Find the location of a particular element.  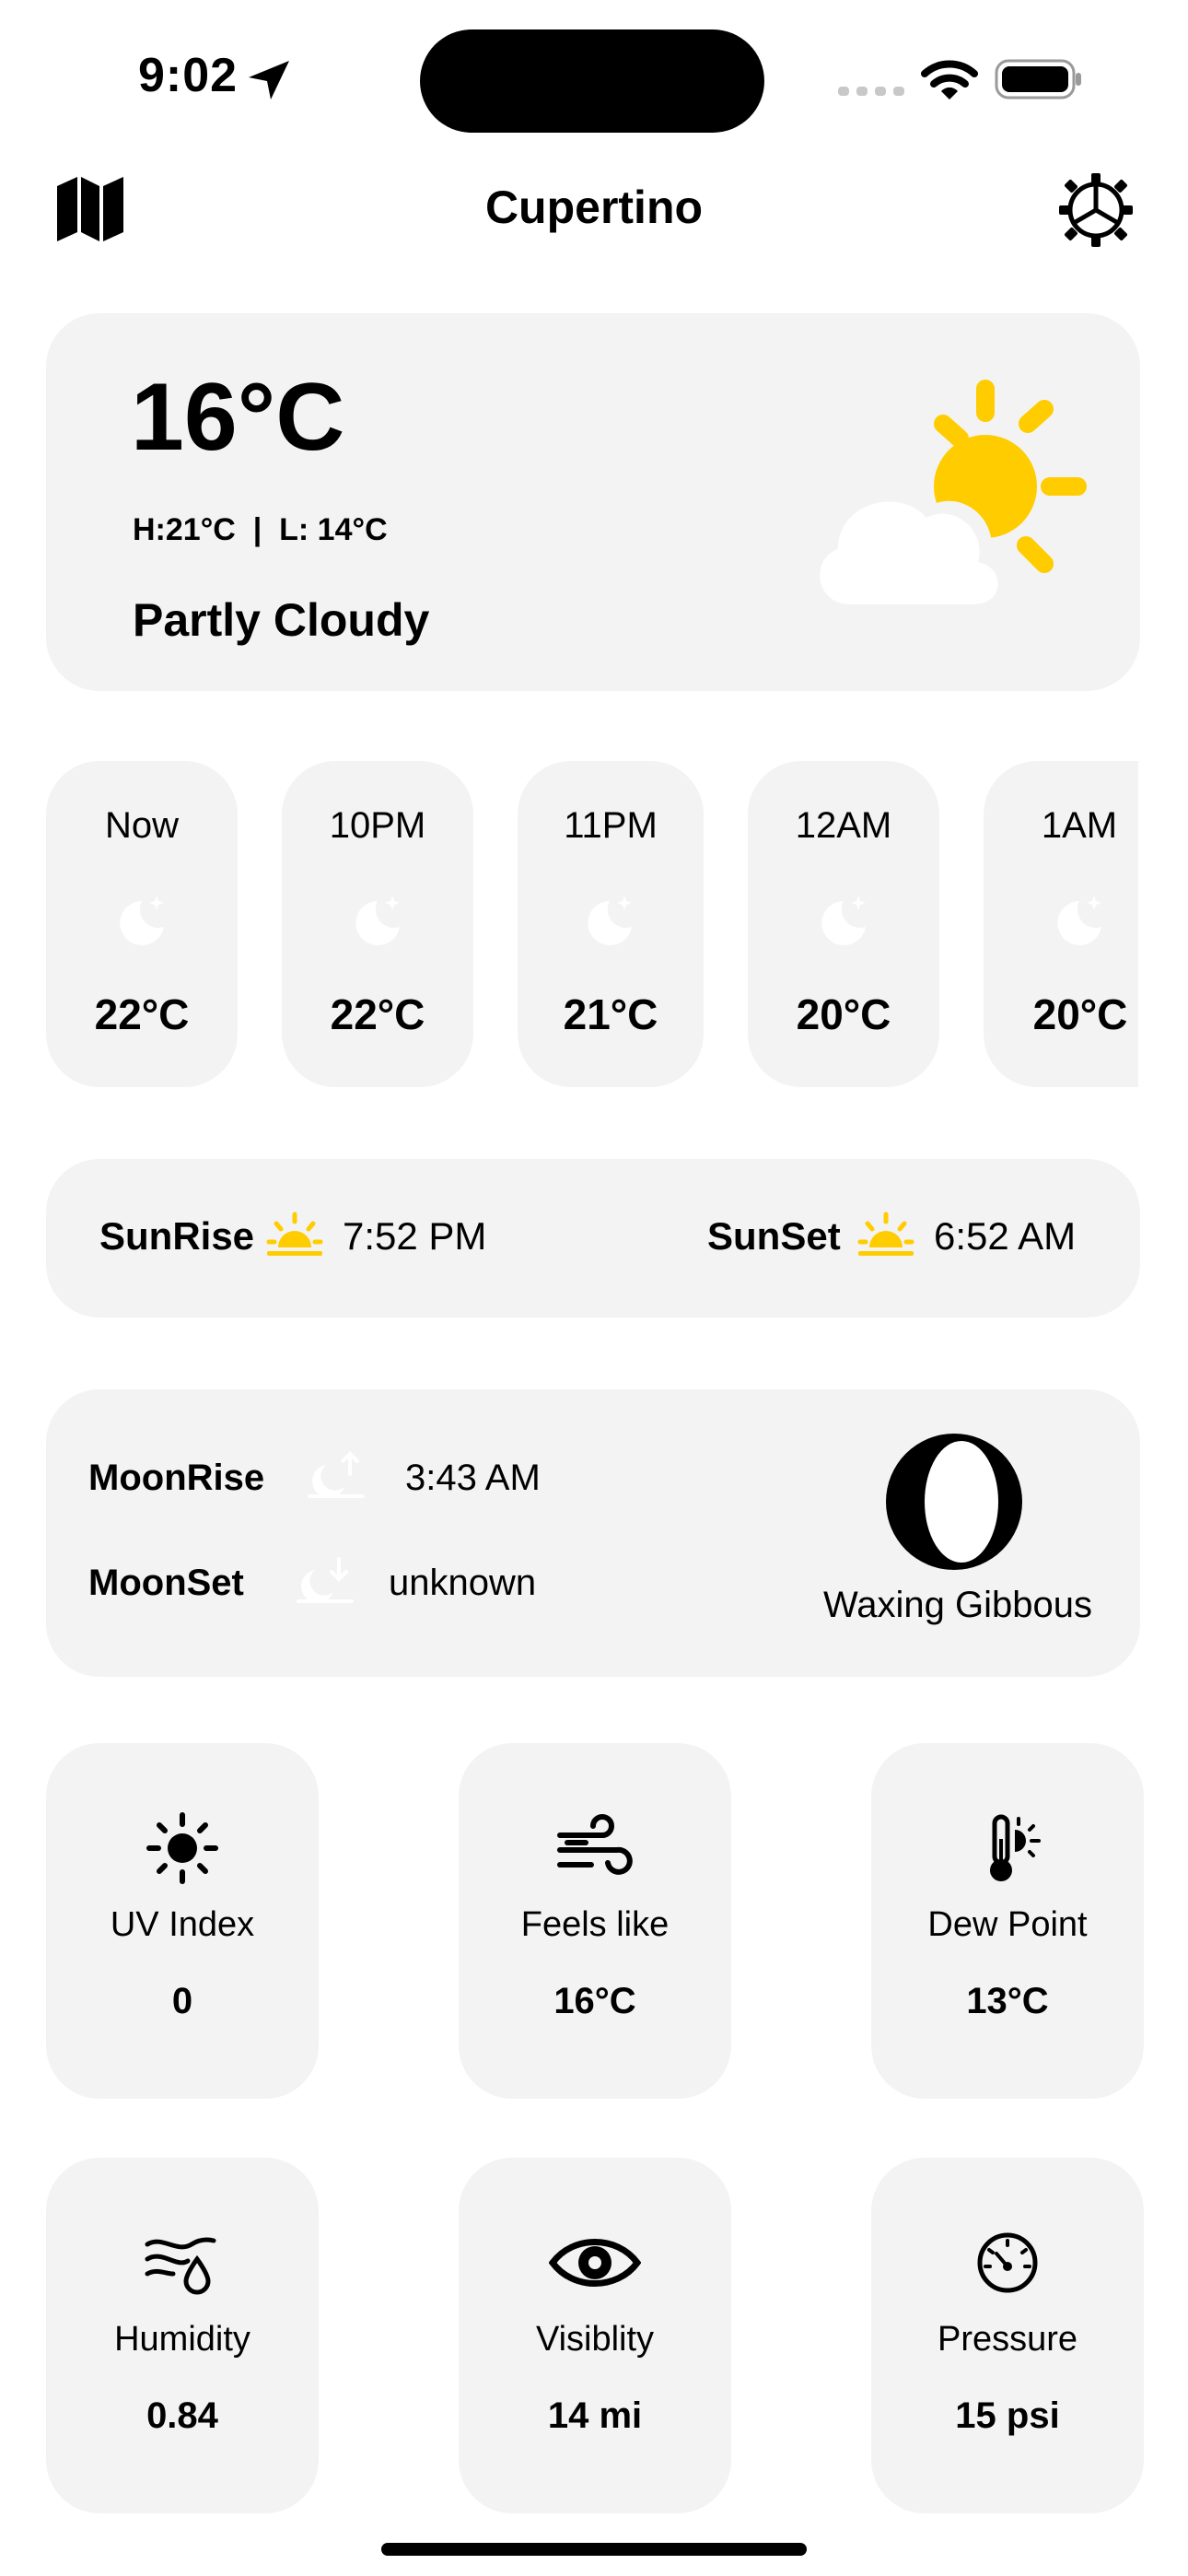

page-title: Cupertino is located at coordinates (594, 207).